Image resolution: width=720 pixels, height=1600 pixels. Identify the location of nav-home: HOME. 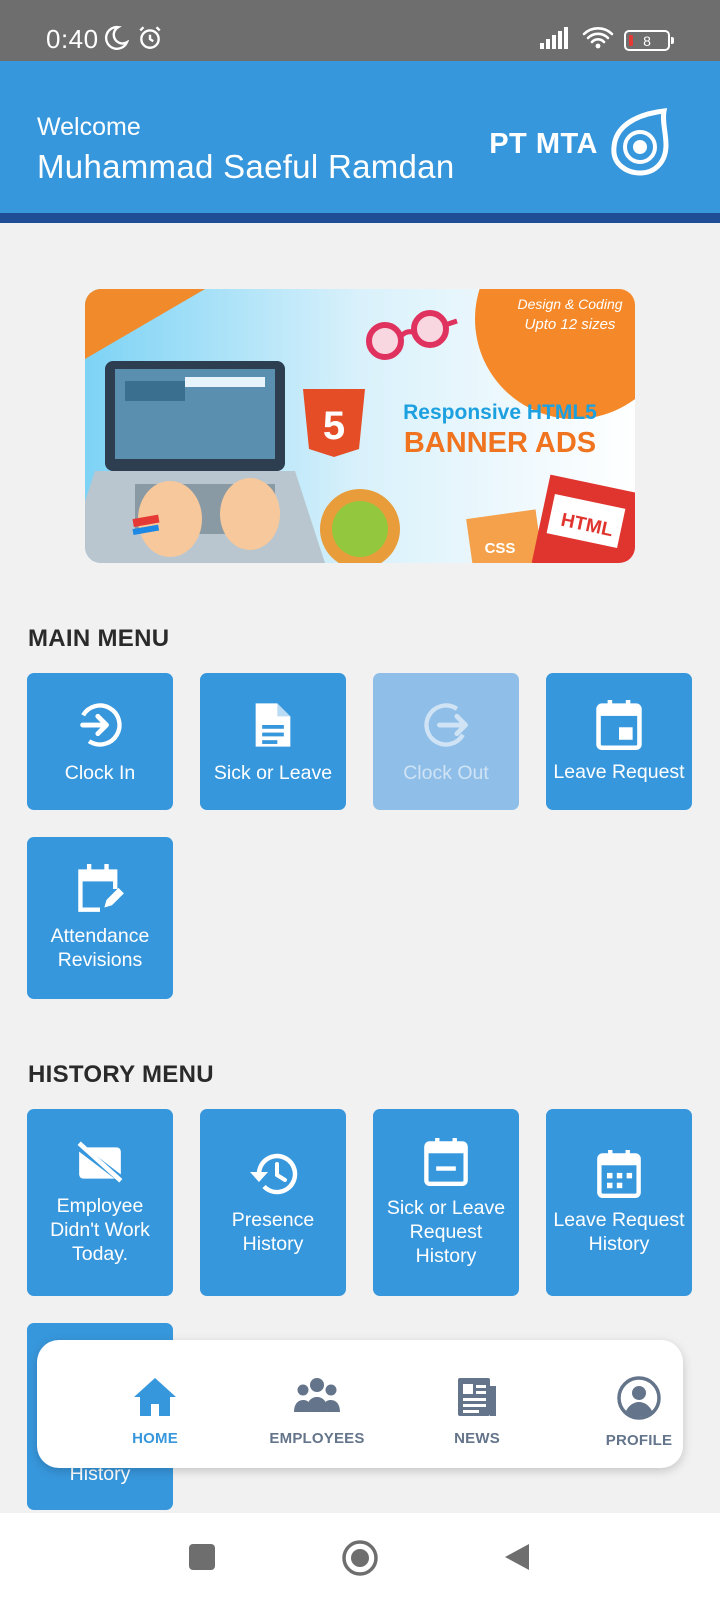
(155, 1411).